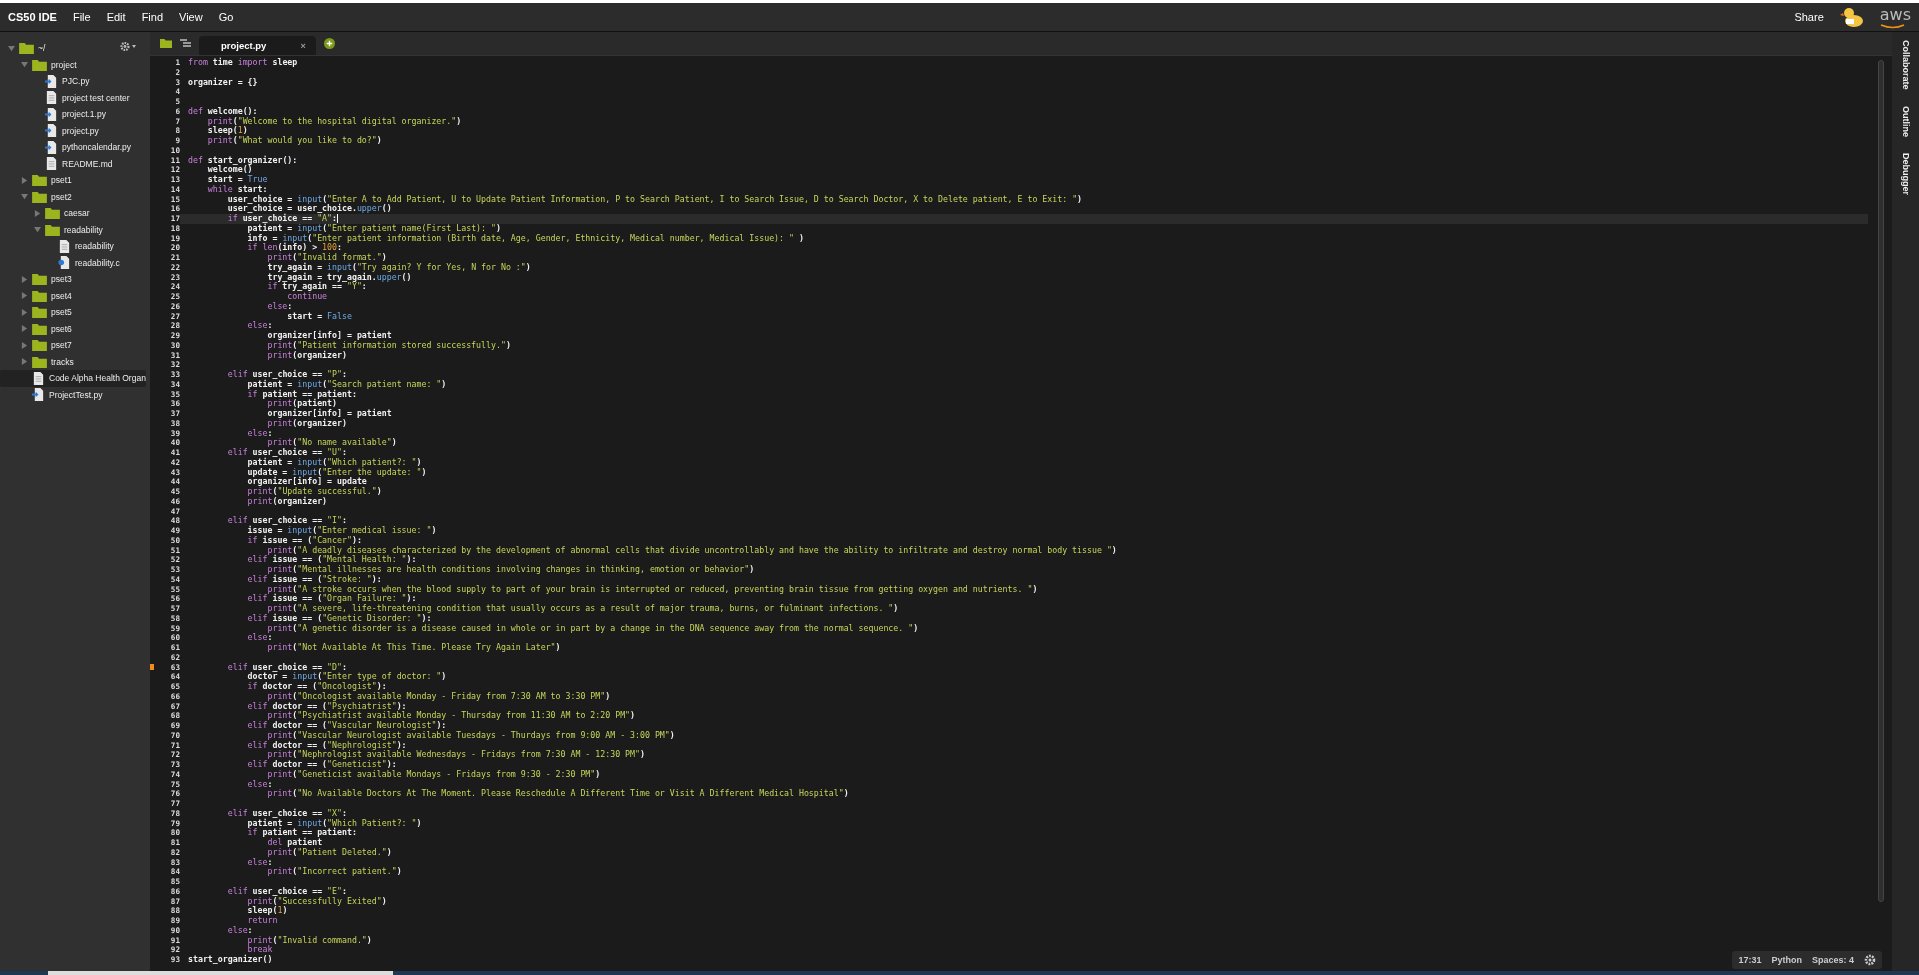  I want to click on code-line: elif issue == ("Organ Failure: "):, so click(331, 599).